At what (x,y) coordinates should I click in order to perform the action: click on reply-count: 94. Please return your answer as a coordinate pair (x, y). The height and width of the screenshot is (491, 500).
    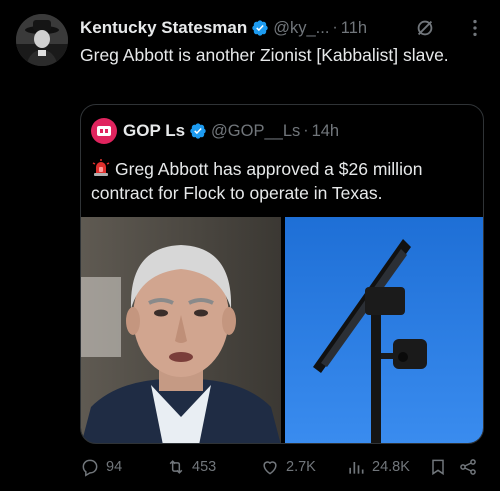
    Looking at the image, I should click on (114, 467).